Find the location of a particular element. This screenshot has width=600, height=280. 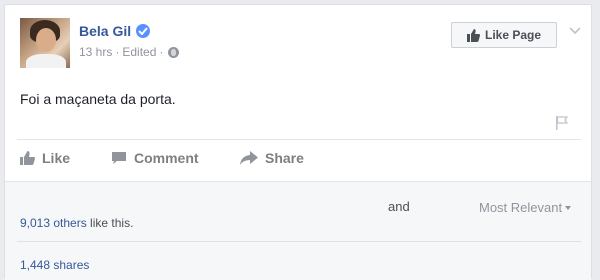

sort-dropdown: Most Relevant is located at coordinates (525, 207).